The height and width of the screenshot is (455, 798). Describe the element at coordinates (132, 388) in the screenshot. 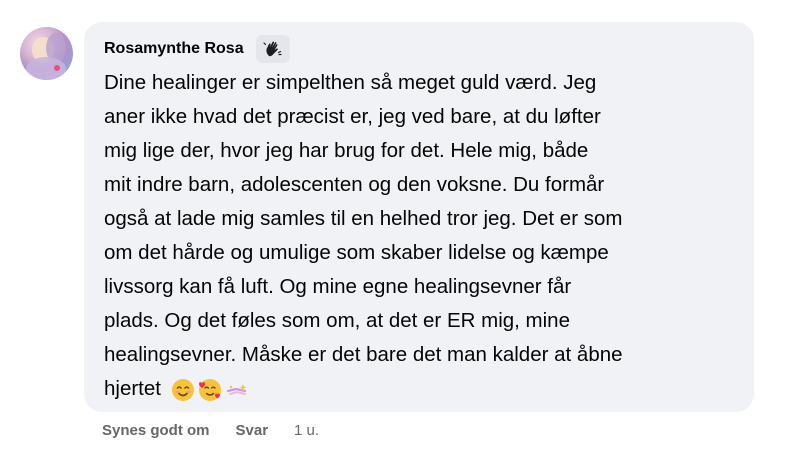

I see `comment-text-line: hjertet` at that location.